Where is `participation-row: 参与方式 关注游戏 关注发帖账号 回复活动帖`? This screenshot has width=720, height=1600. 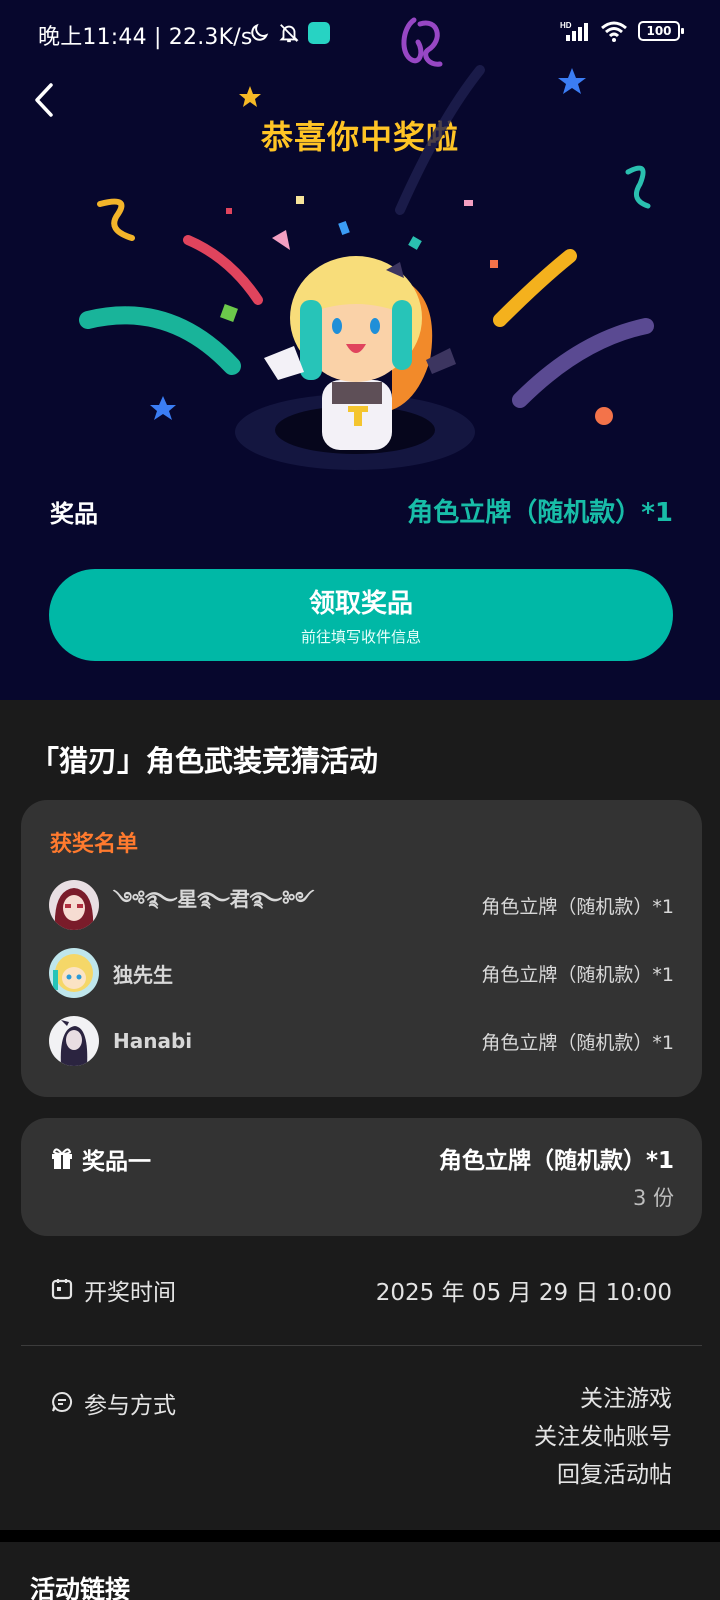
participation-row: 参与方式 关注游戏 关注发帖账号 回复活动帖 is located at coordinates (361, 1446).